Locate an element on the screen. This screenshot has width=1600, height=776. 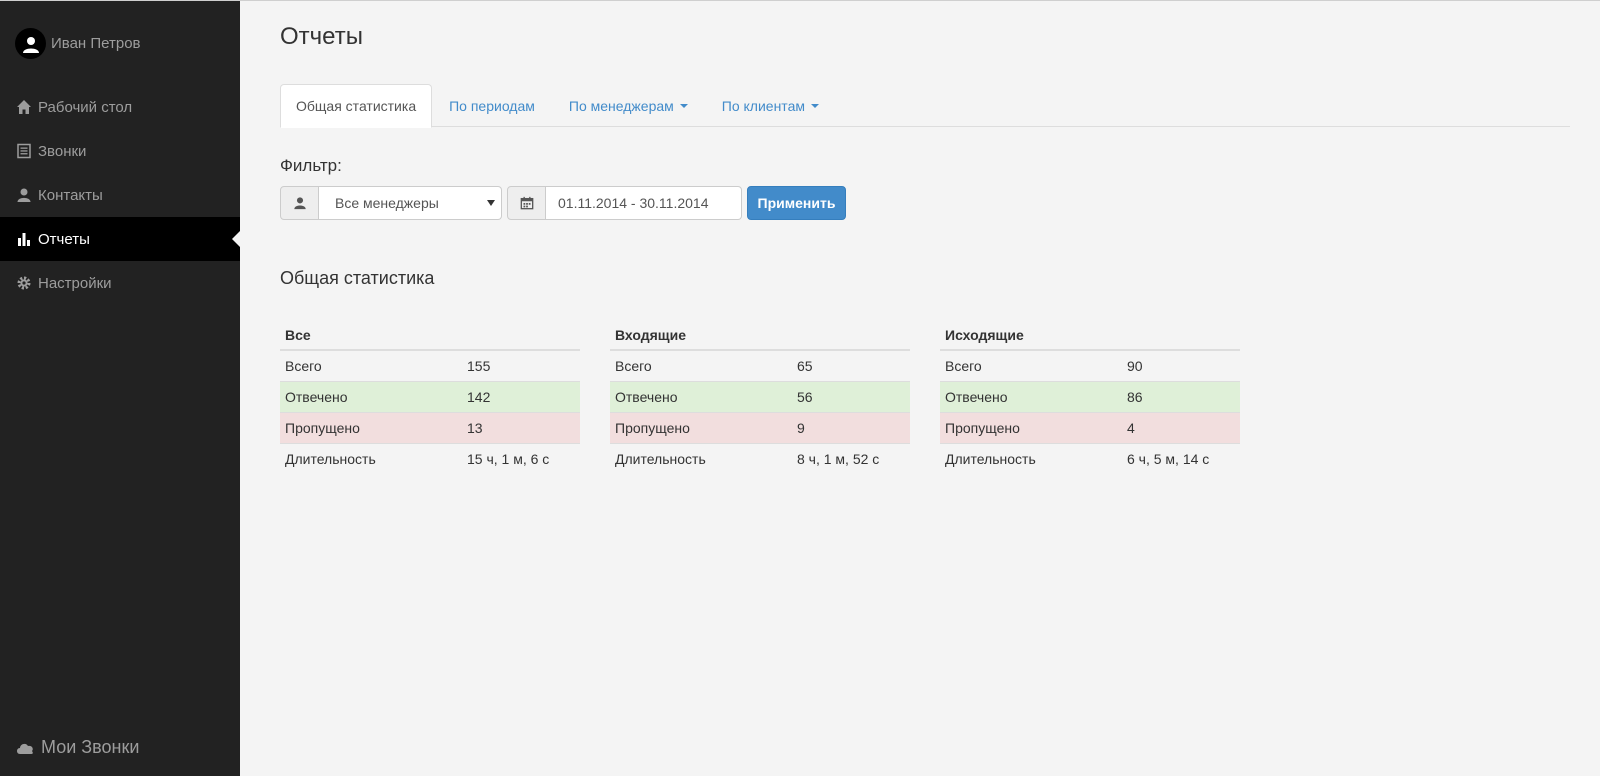
dropdown-arrow-icon is located at coordinates (491, 203).